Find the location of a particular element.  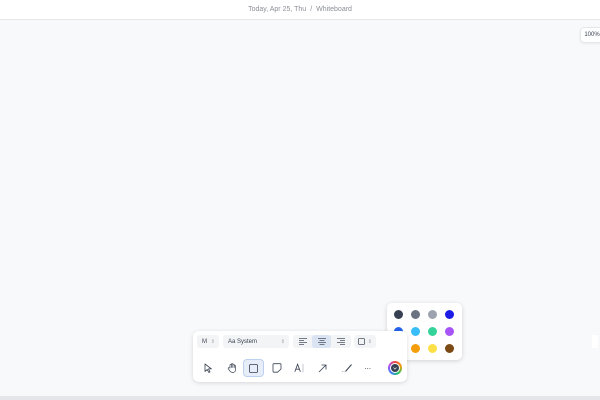

sticky-note-tool-button is located at coordinates (276, 368).